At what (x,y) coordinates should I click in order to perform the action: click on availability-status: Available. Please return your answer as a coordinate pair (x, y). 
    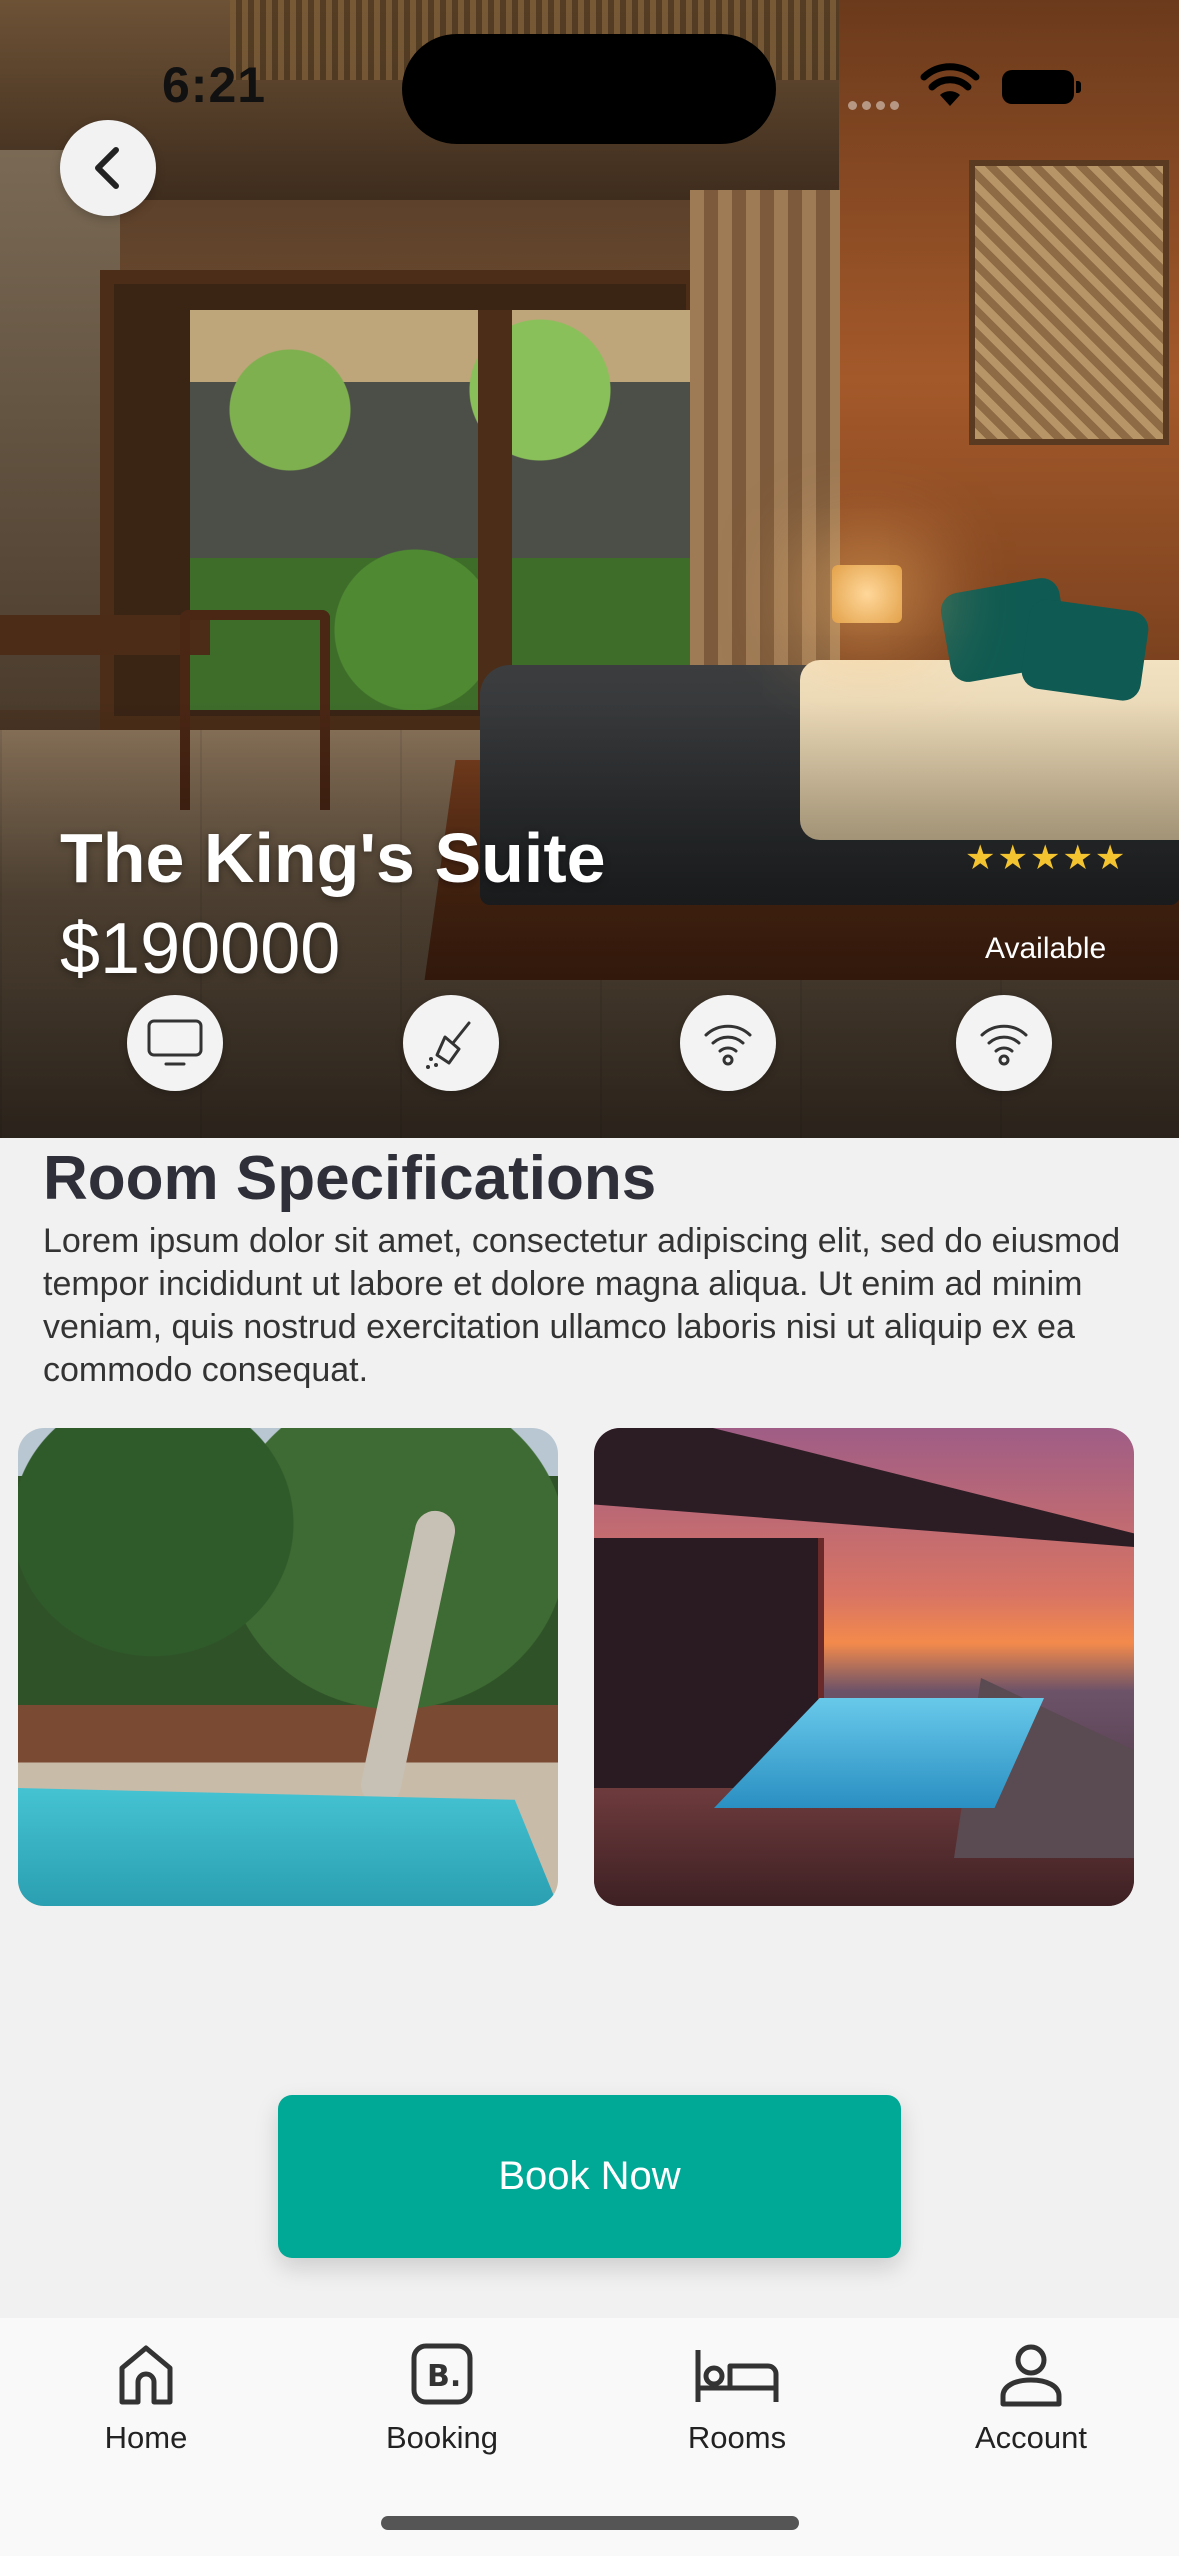
    Looking at the image, I should click on (1046, 948).